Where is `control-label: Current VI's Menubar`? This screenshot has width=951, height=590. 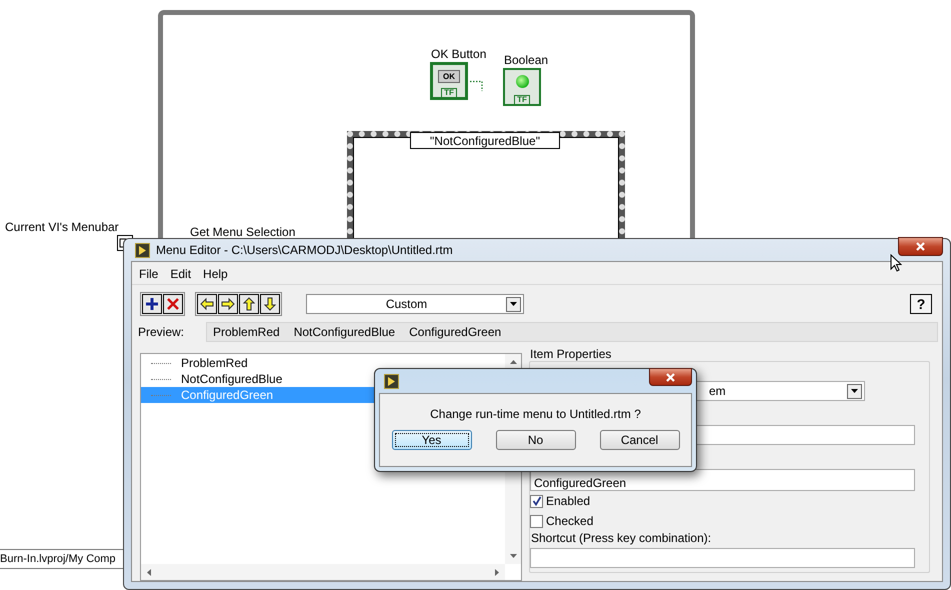
control-label: Current VI's Menubar is located at coordinates (62, 227).